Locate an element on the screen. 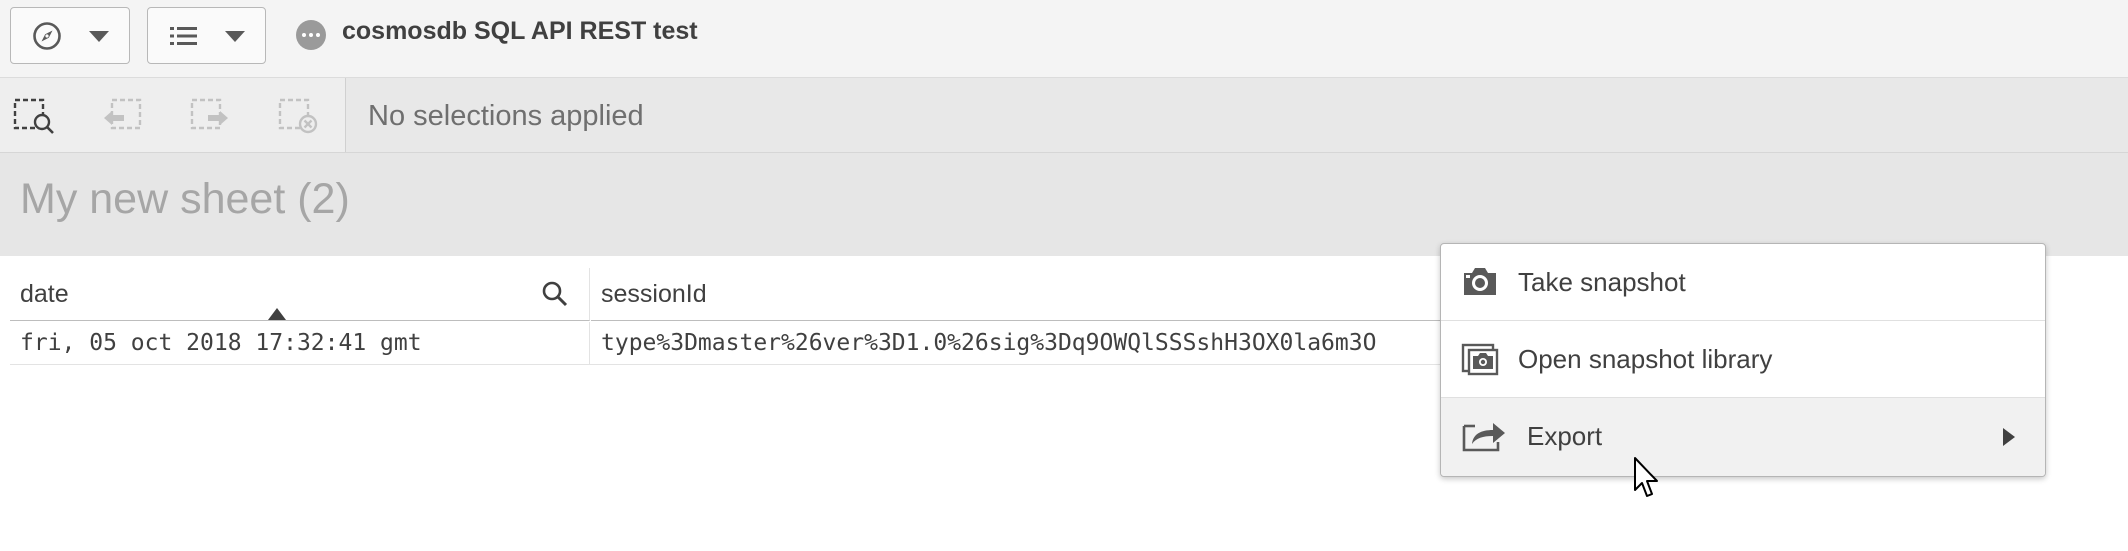 The width and height of the screenshot is (2128, 551). column-header-date: date is located at coordinates (300, 294).